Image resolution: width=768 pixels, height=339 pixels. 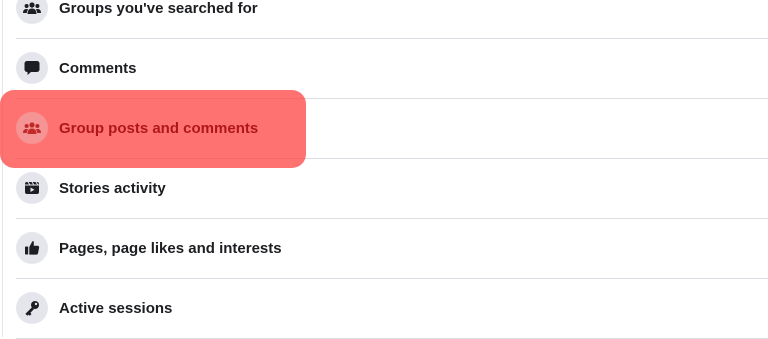 I want to click on list-item-label: Groups you've searched for, so click(x=158, y=8).